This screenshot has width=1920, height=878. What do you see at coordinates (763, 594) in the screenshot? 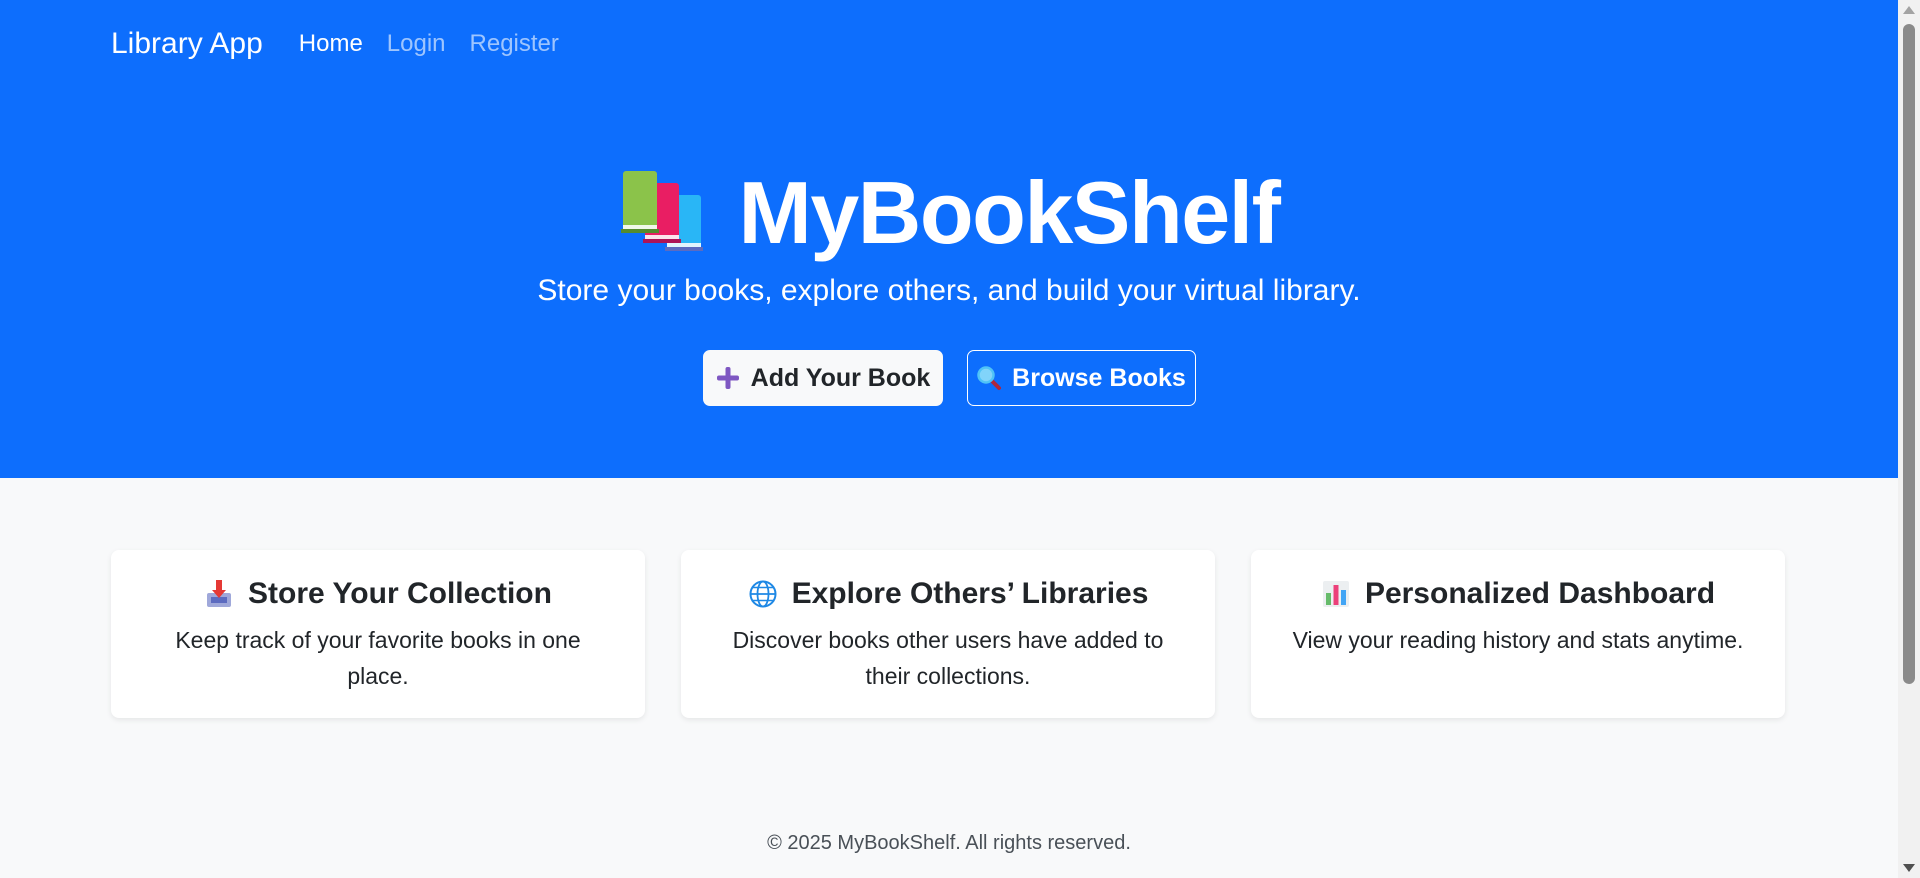
I see `globe-icon` at bounding box center [763, 594].